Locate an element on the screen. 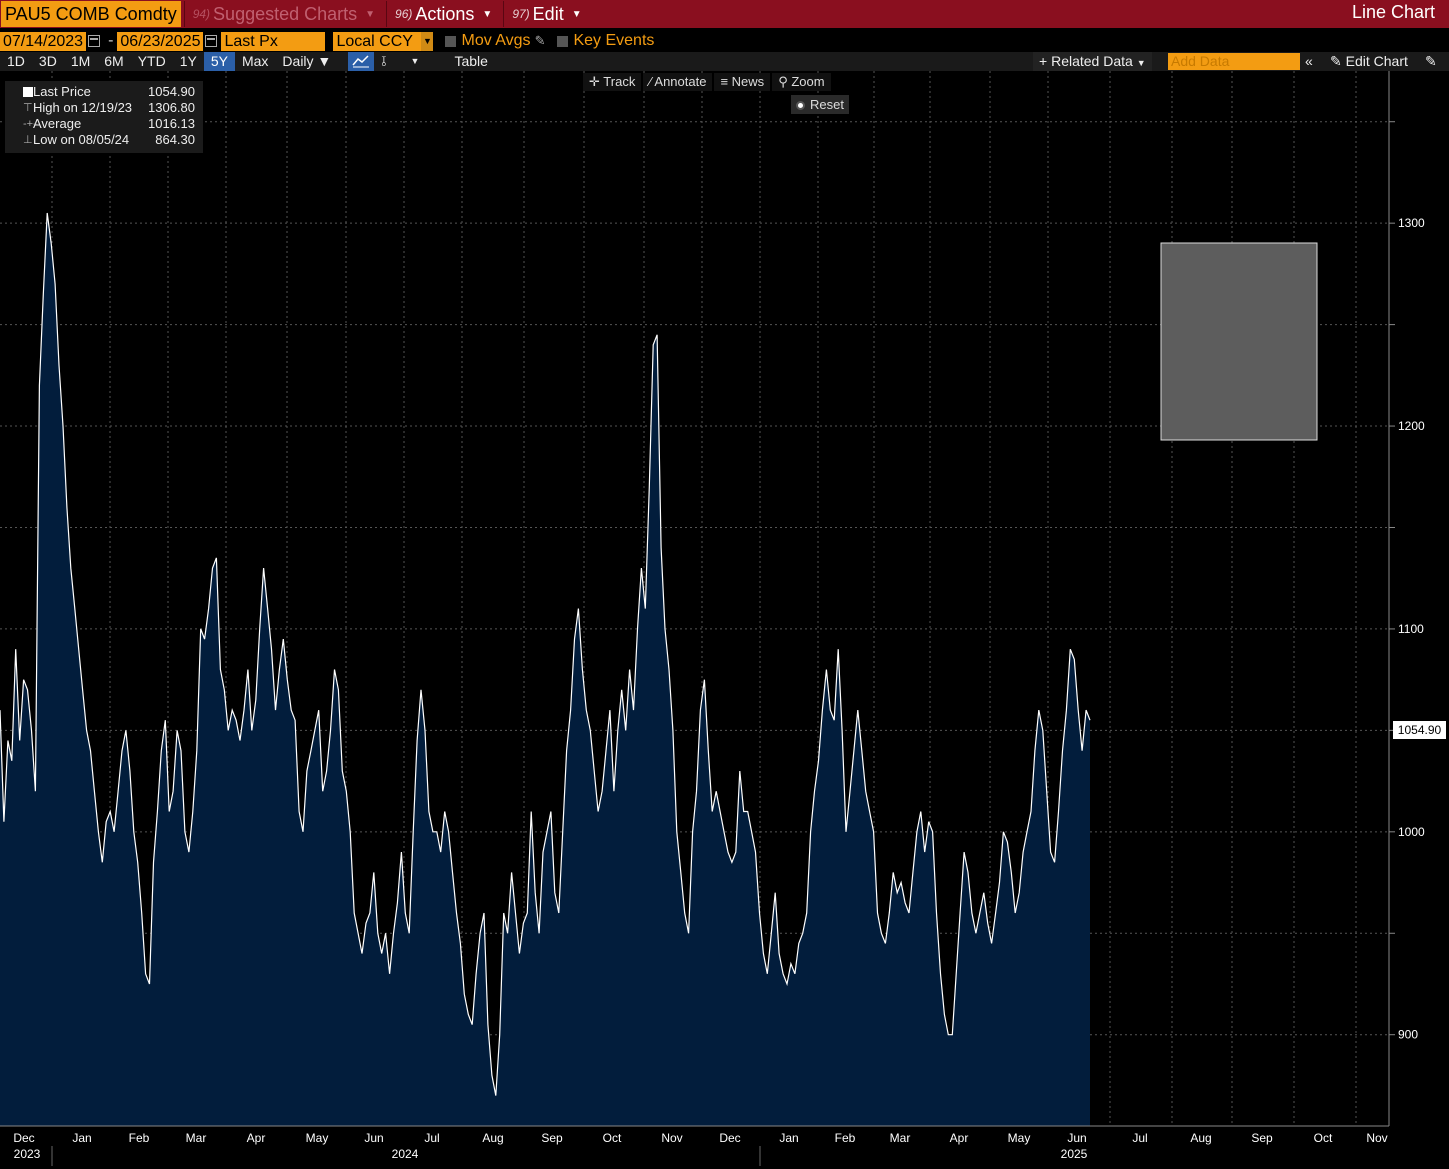  range-button-3d: 3D is located at coordinates (48, 61).